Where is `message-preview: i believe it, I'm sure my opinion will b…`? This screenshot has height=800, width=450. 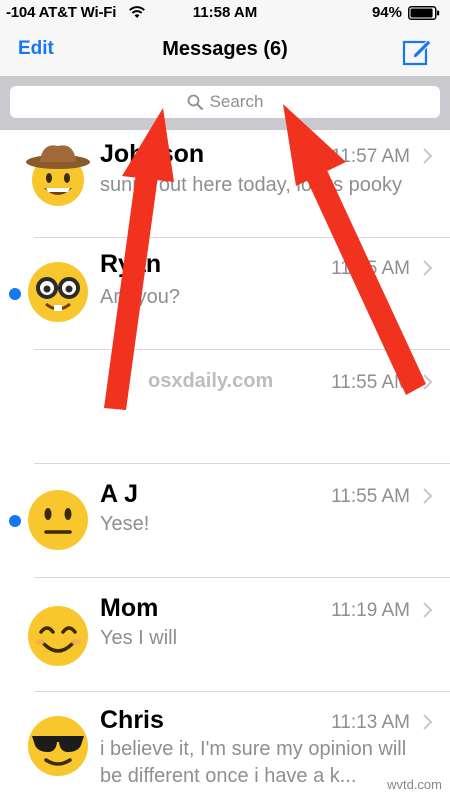
message-preview: i believe it, I'm sure my opinion will b… is located at coordinates (253, 762).